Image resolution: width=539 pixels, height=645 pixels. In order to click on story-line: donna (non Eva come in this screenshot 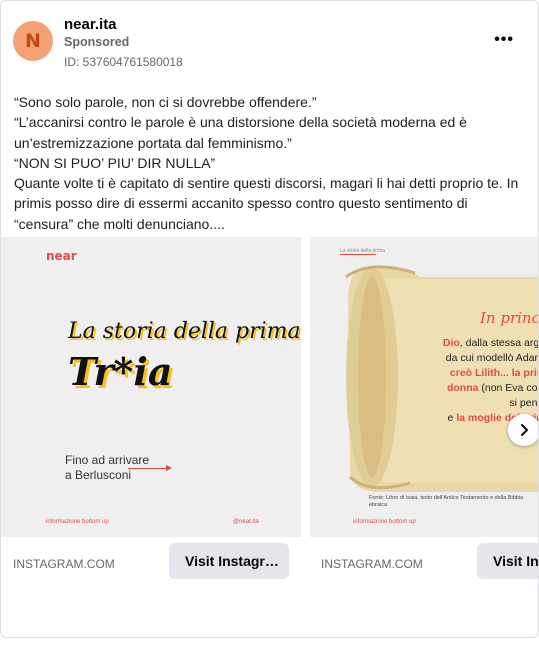, I will do `click(492, 388)`.